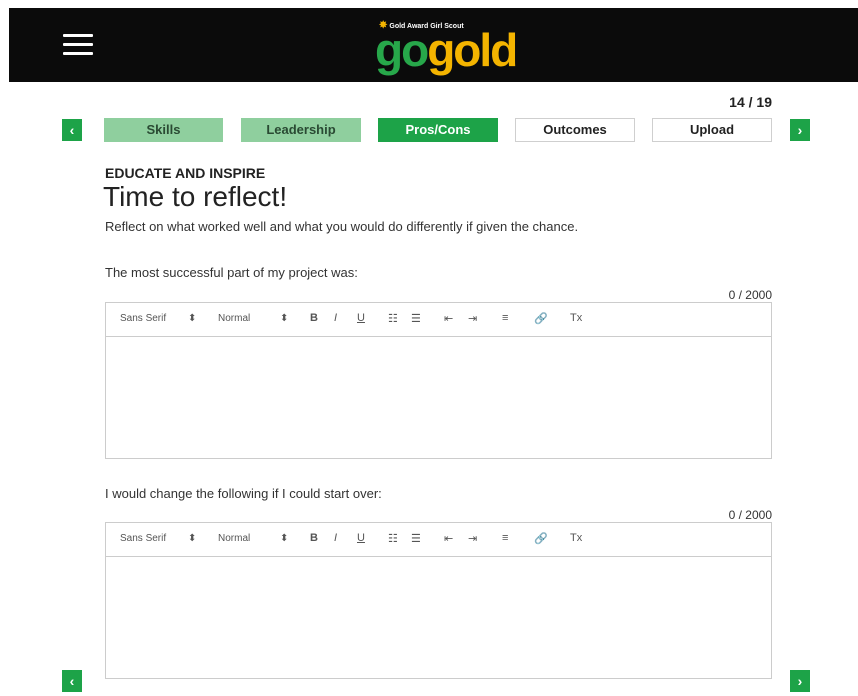 Image resolution: width=858 pixels, height=696 pixels. Describe the element at coordinates (195, 196) in the screenshot. I see `page-title: Time to reflect!` at that location.